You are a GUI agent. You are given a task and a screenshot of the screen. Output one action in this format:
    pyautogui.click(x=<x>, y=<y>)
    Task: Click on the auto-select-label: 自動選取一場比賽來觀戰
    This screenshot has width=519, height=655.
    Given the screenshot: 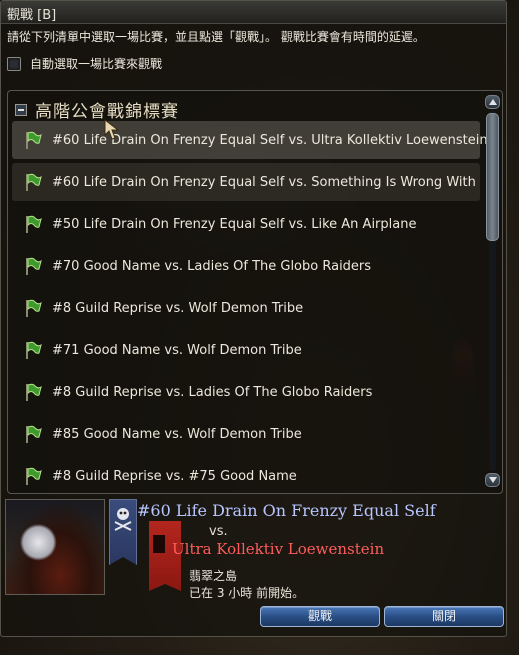 What is the action you would take?
    pyautogui.click(x=96, y=64)
    